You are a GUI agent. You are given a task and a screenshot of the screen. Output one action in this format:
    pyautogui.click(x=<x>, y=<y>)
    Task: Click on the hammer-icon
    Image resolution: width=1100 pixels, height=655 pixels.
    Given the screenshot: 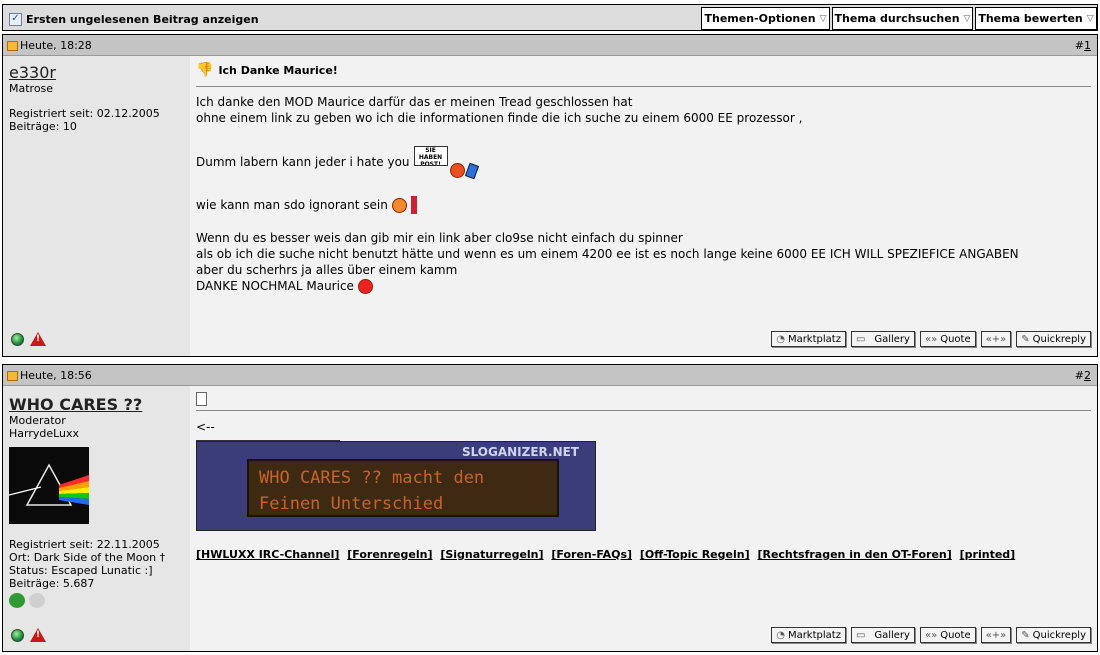 What is the action you would take?
    pyautogui.click(x=413, y=205)
    